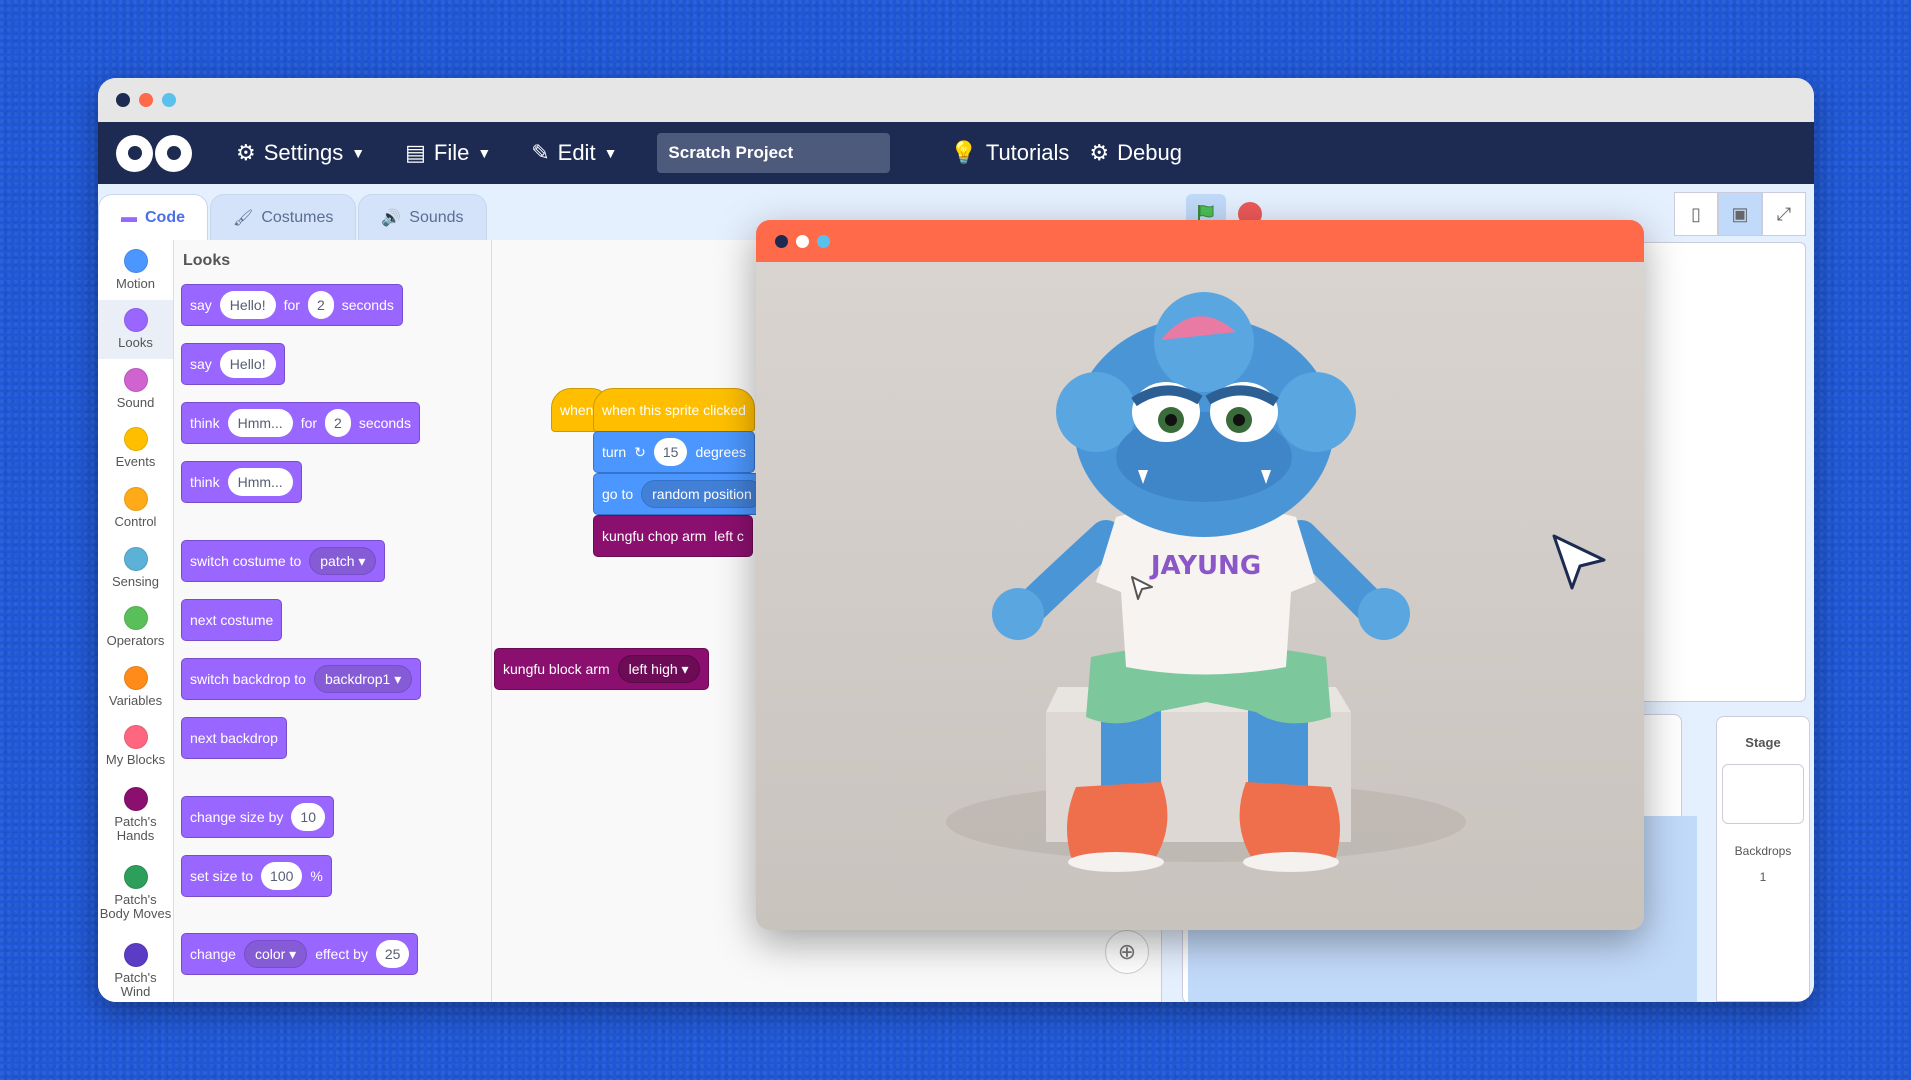  I want to click on block-input: 10, so click(308, 817).